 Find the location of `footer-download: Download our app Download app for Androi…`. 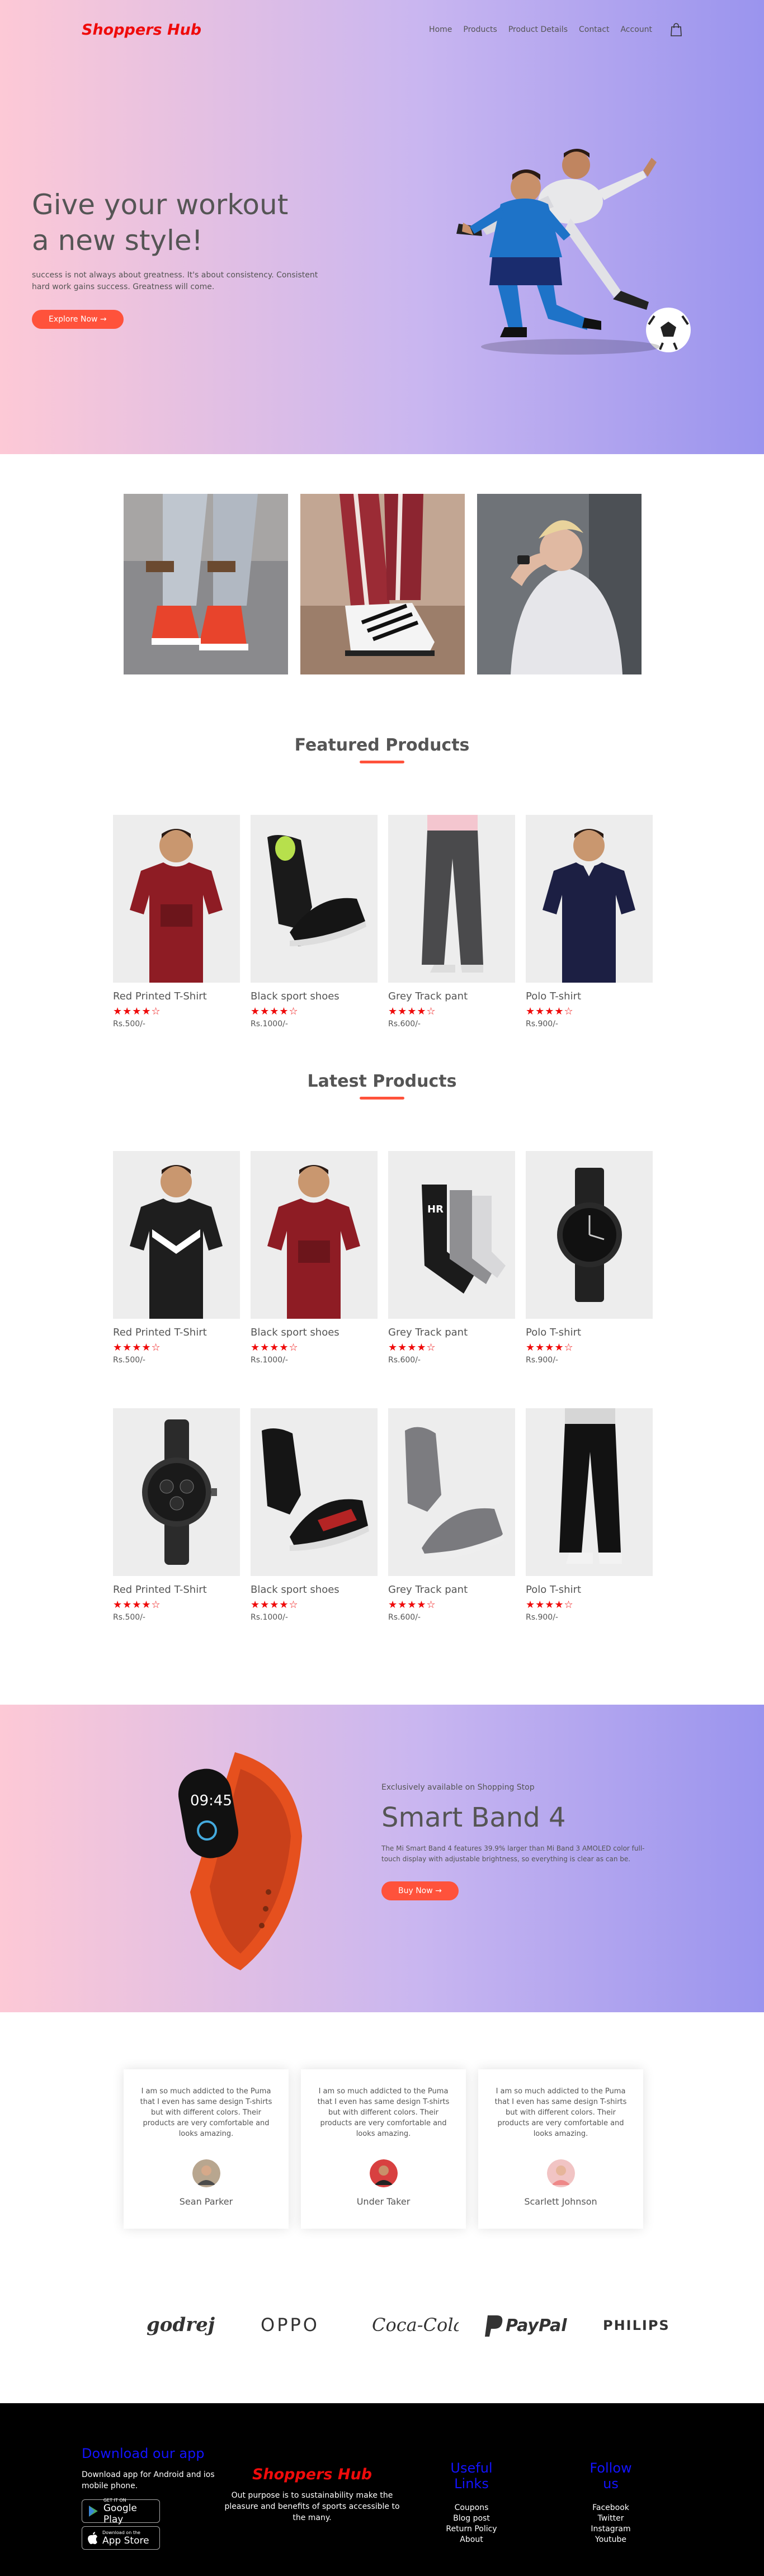

footer-download: Download our app Download app for Androi… is located at coordinates (154, 2498).